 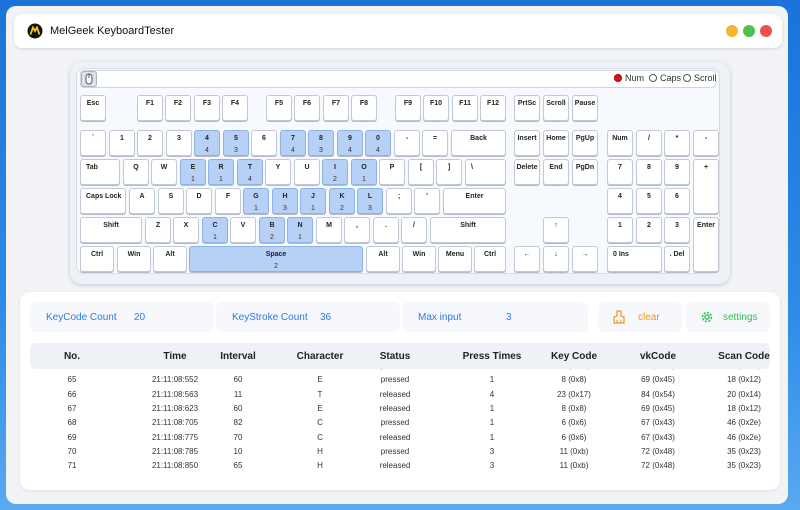 I want to click on minimize-button, so click(x=732, y=31).